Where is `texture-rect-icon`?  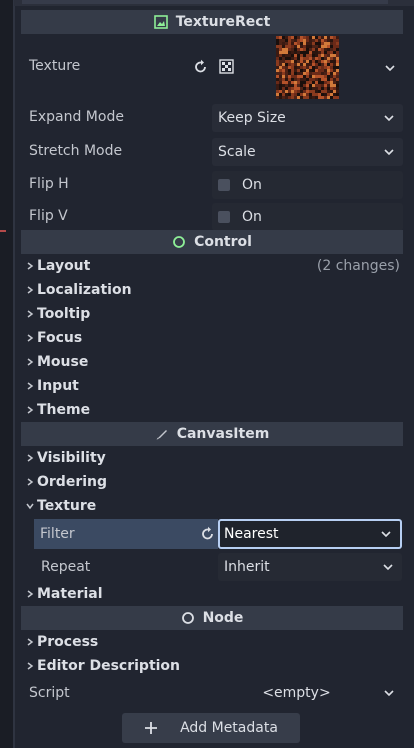 texture-rect-icon is located at coordinates (160, 22).